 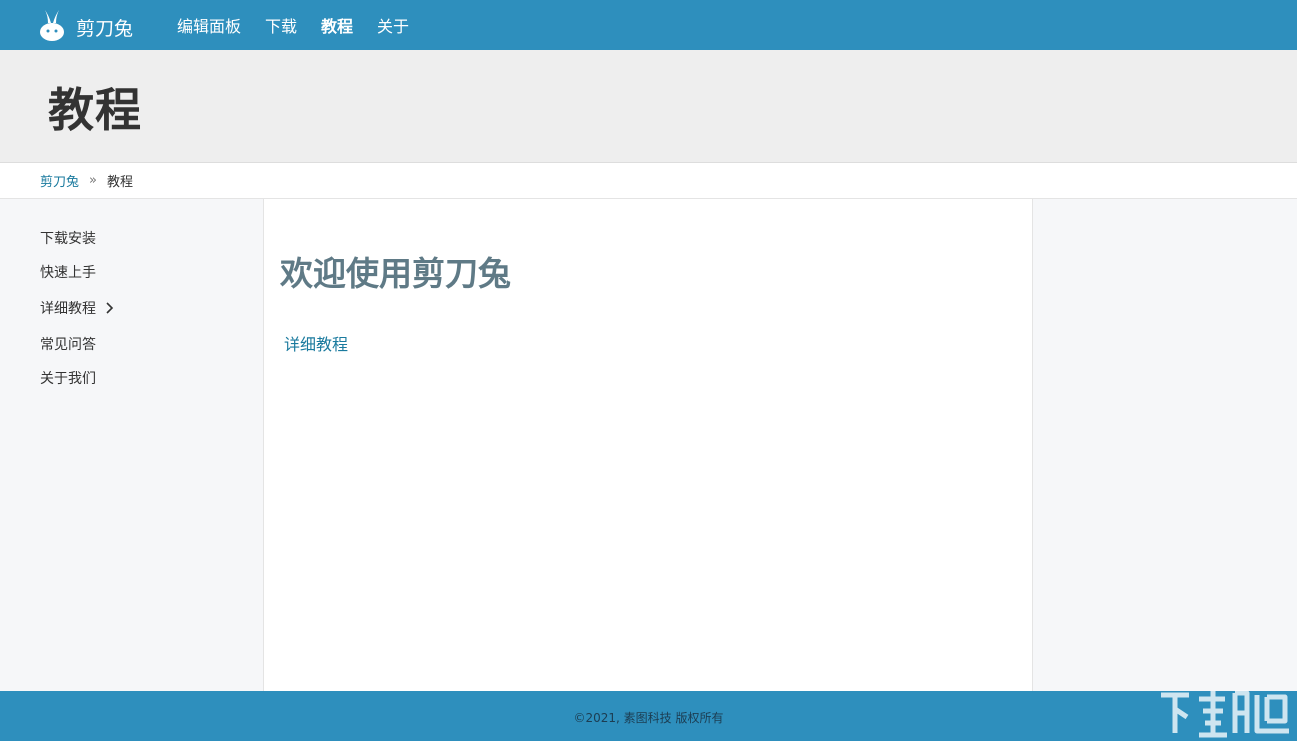 What do you see at coordinates (209, 25) in the screenshot?
I see `nav-item-editor: 编辑面板` at bounding box center [209, 25].